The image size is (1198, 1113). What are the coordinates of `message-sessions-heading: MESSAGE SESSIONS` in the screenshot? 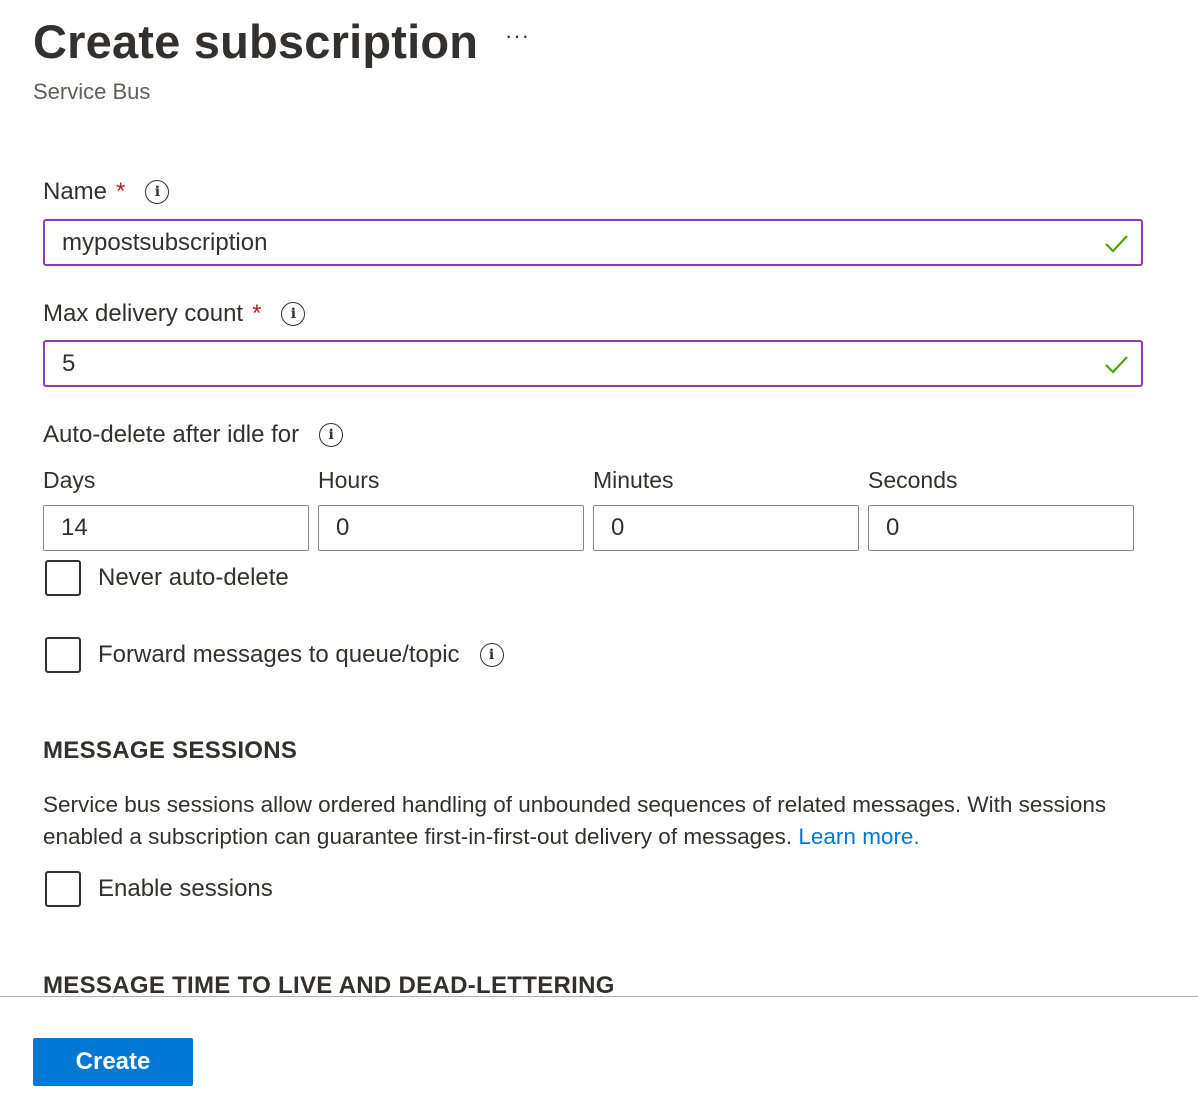 It's located at (170, 750).